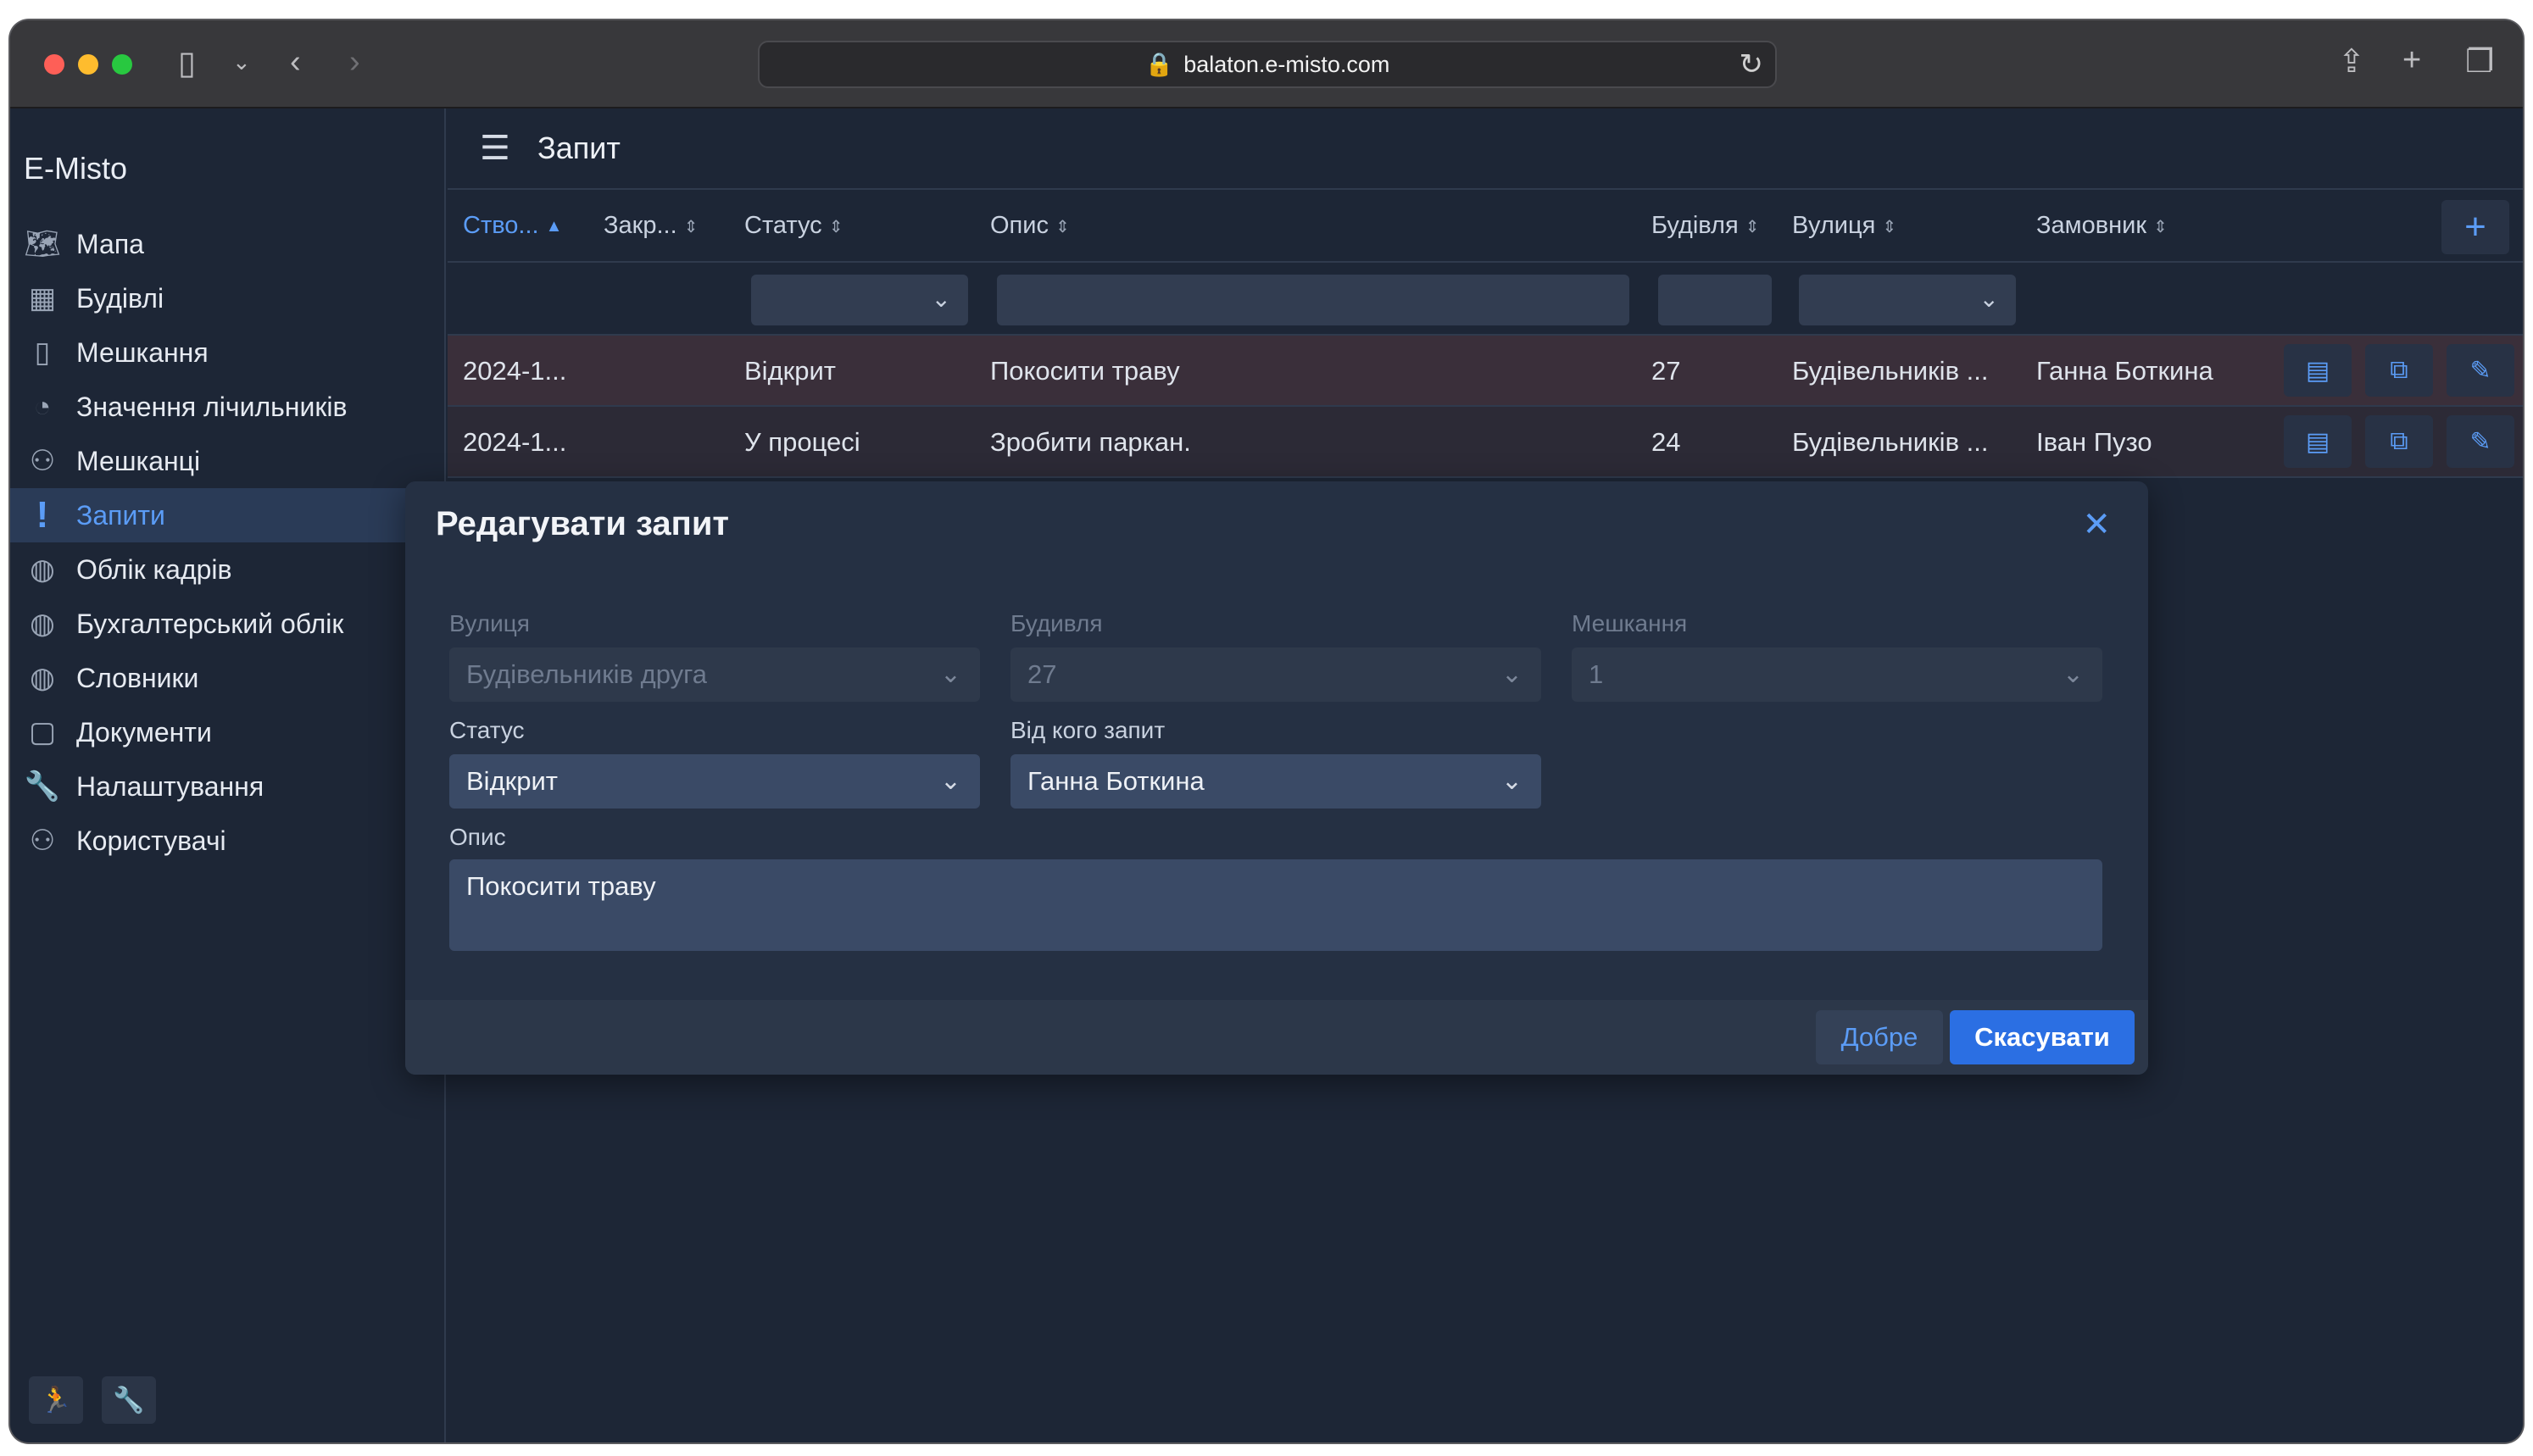 Image resolution: width=2533 pixels, height=1456 pixels. What do you see at coordinates (227, 352) in the screenshot?
I see `sidebar-item-apartments: ▯ Мешкання` at bounding box center [227, 352].